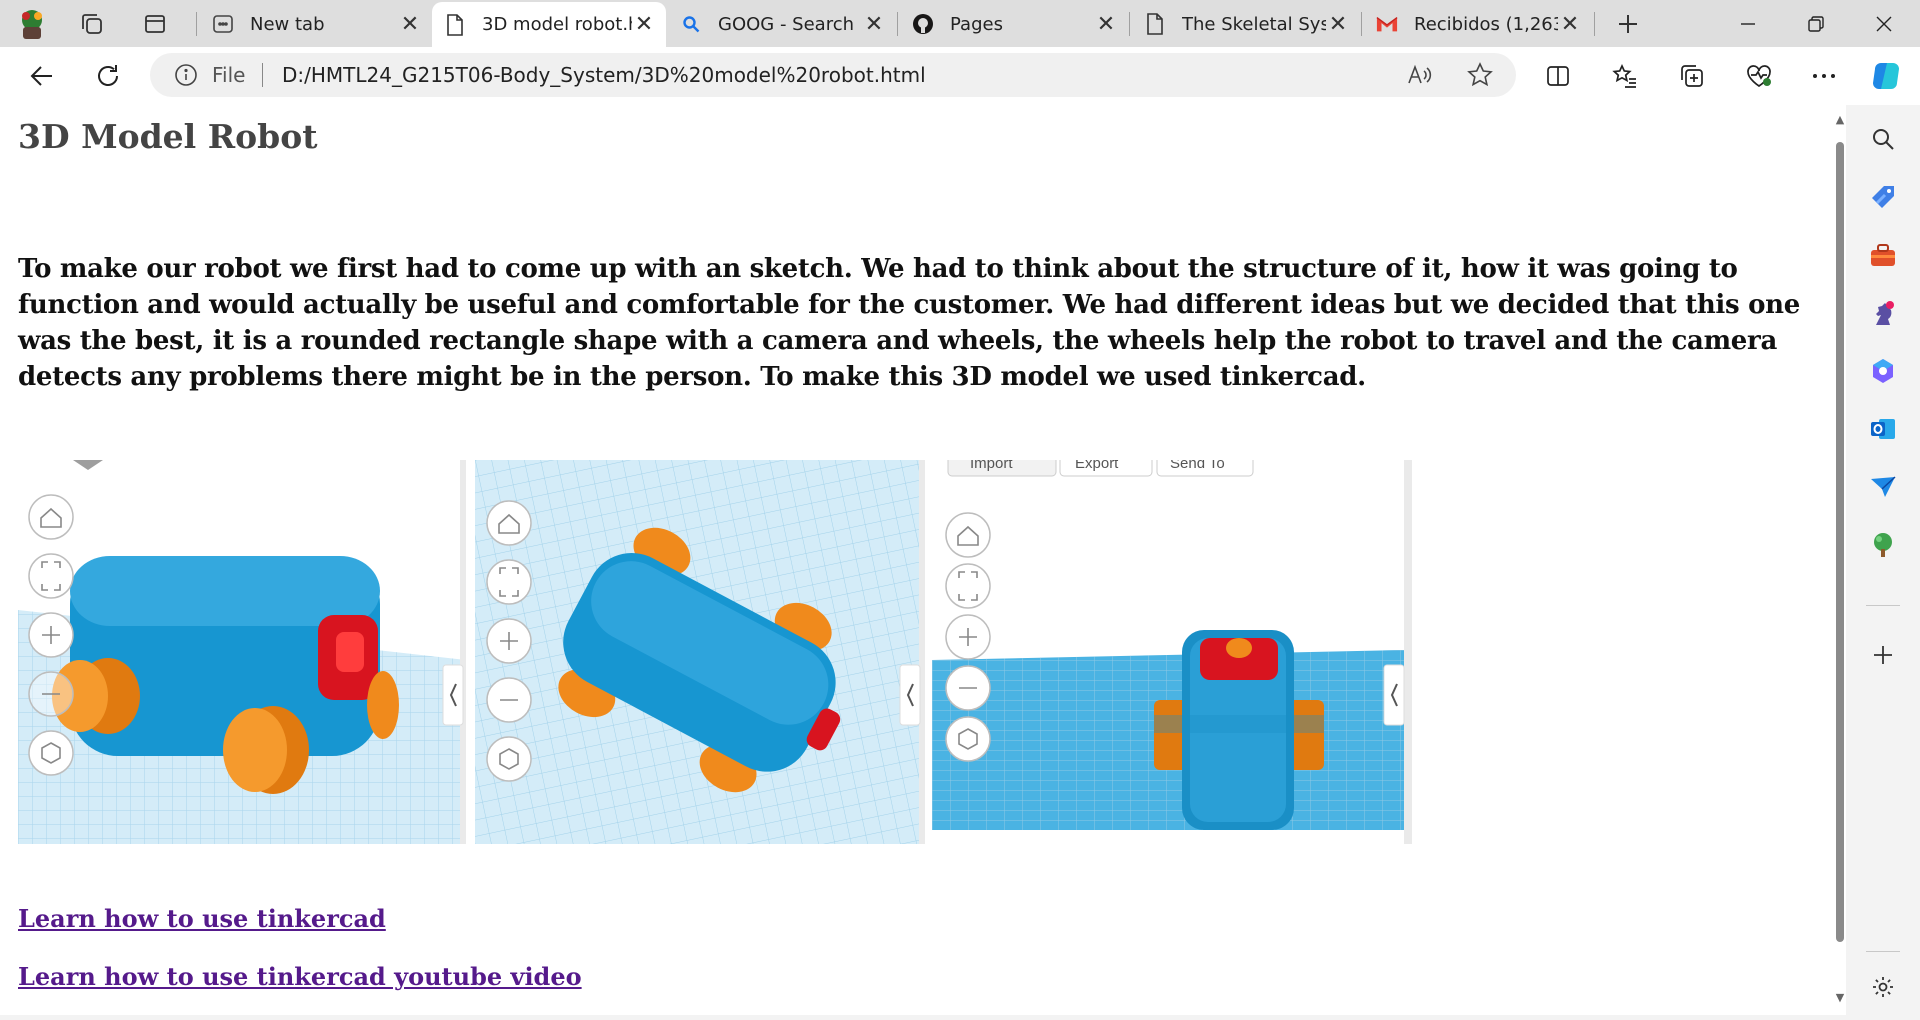 The height and width of the screenshot is (1020, 1920). What do you see at coordinates (223, 24) in the screenshot?
I see `new-tab-page-icon` at bounding box center [223, 24].